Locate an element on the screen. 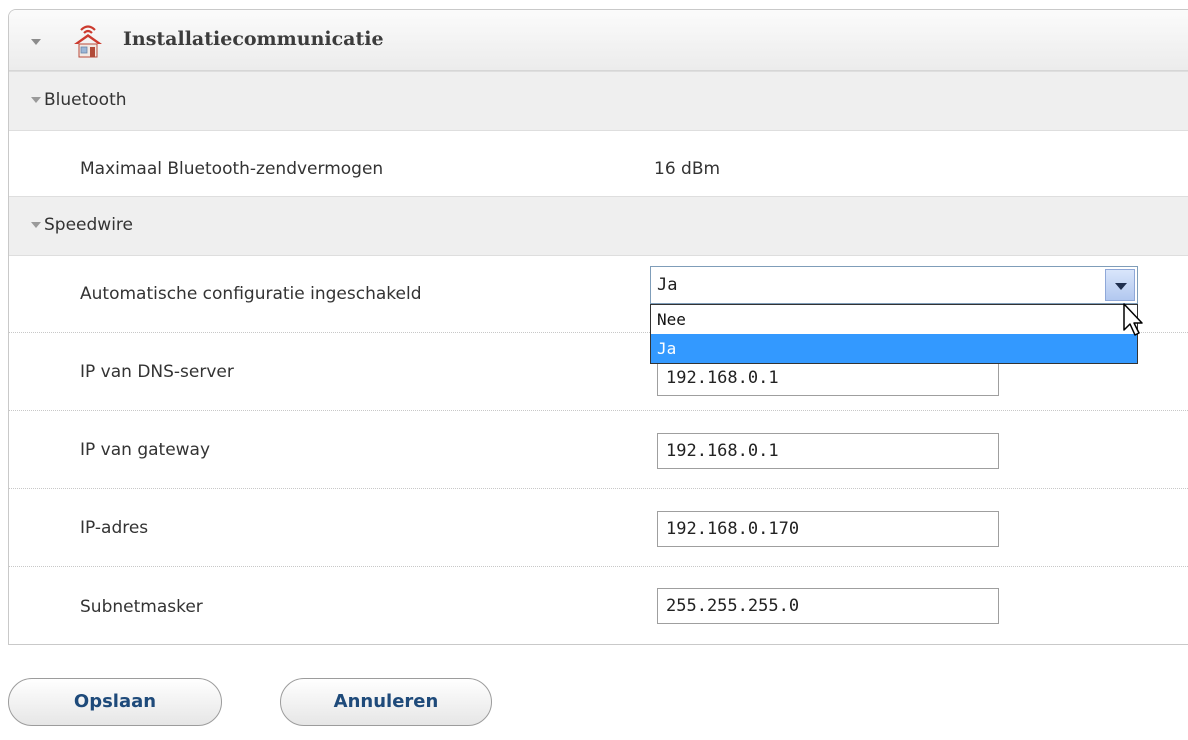  house-signal-icon is located at coordinates (88, 41).